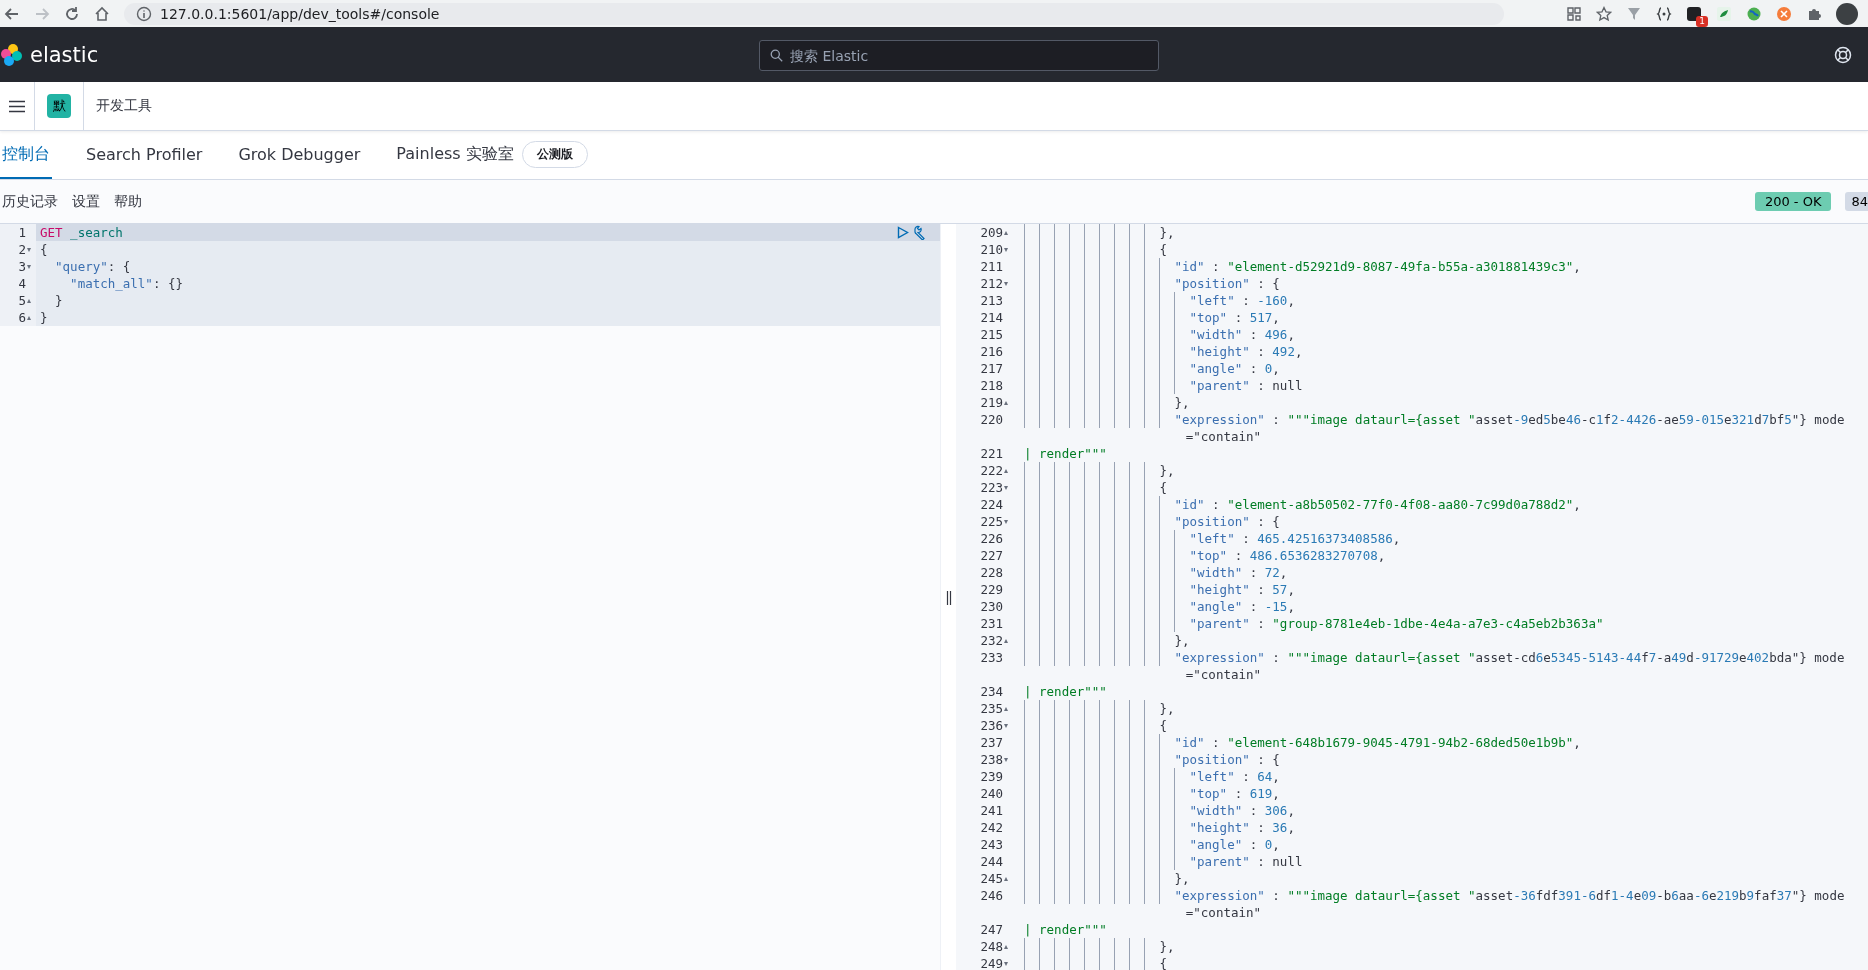 This screenshot has width=1868, height=970. I want to click on line-number: 236, so click(991, 725).